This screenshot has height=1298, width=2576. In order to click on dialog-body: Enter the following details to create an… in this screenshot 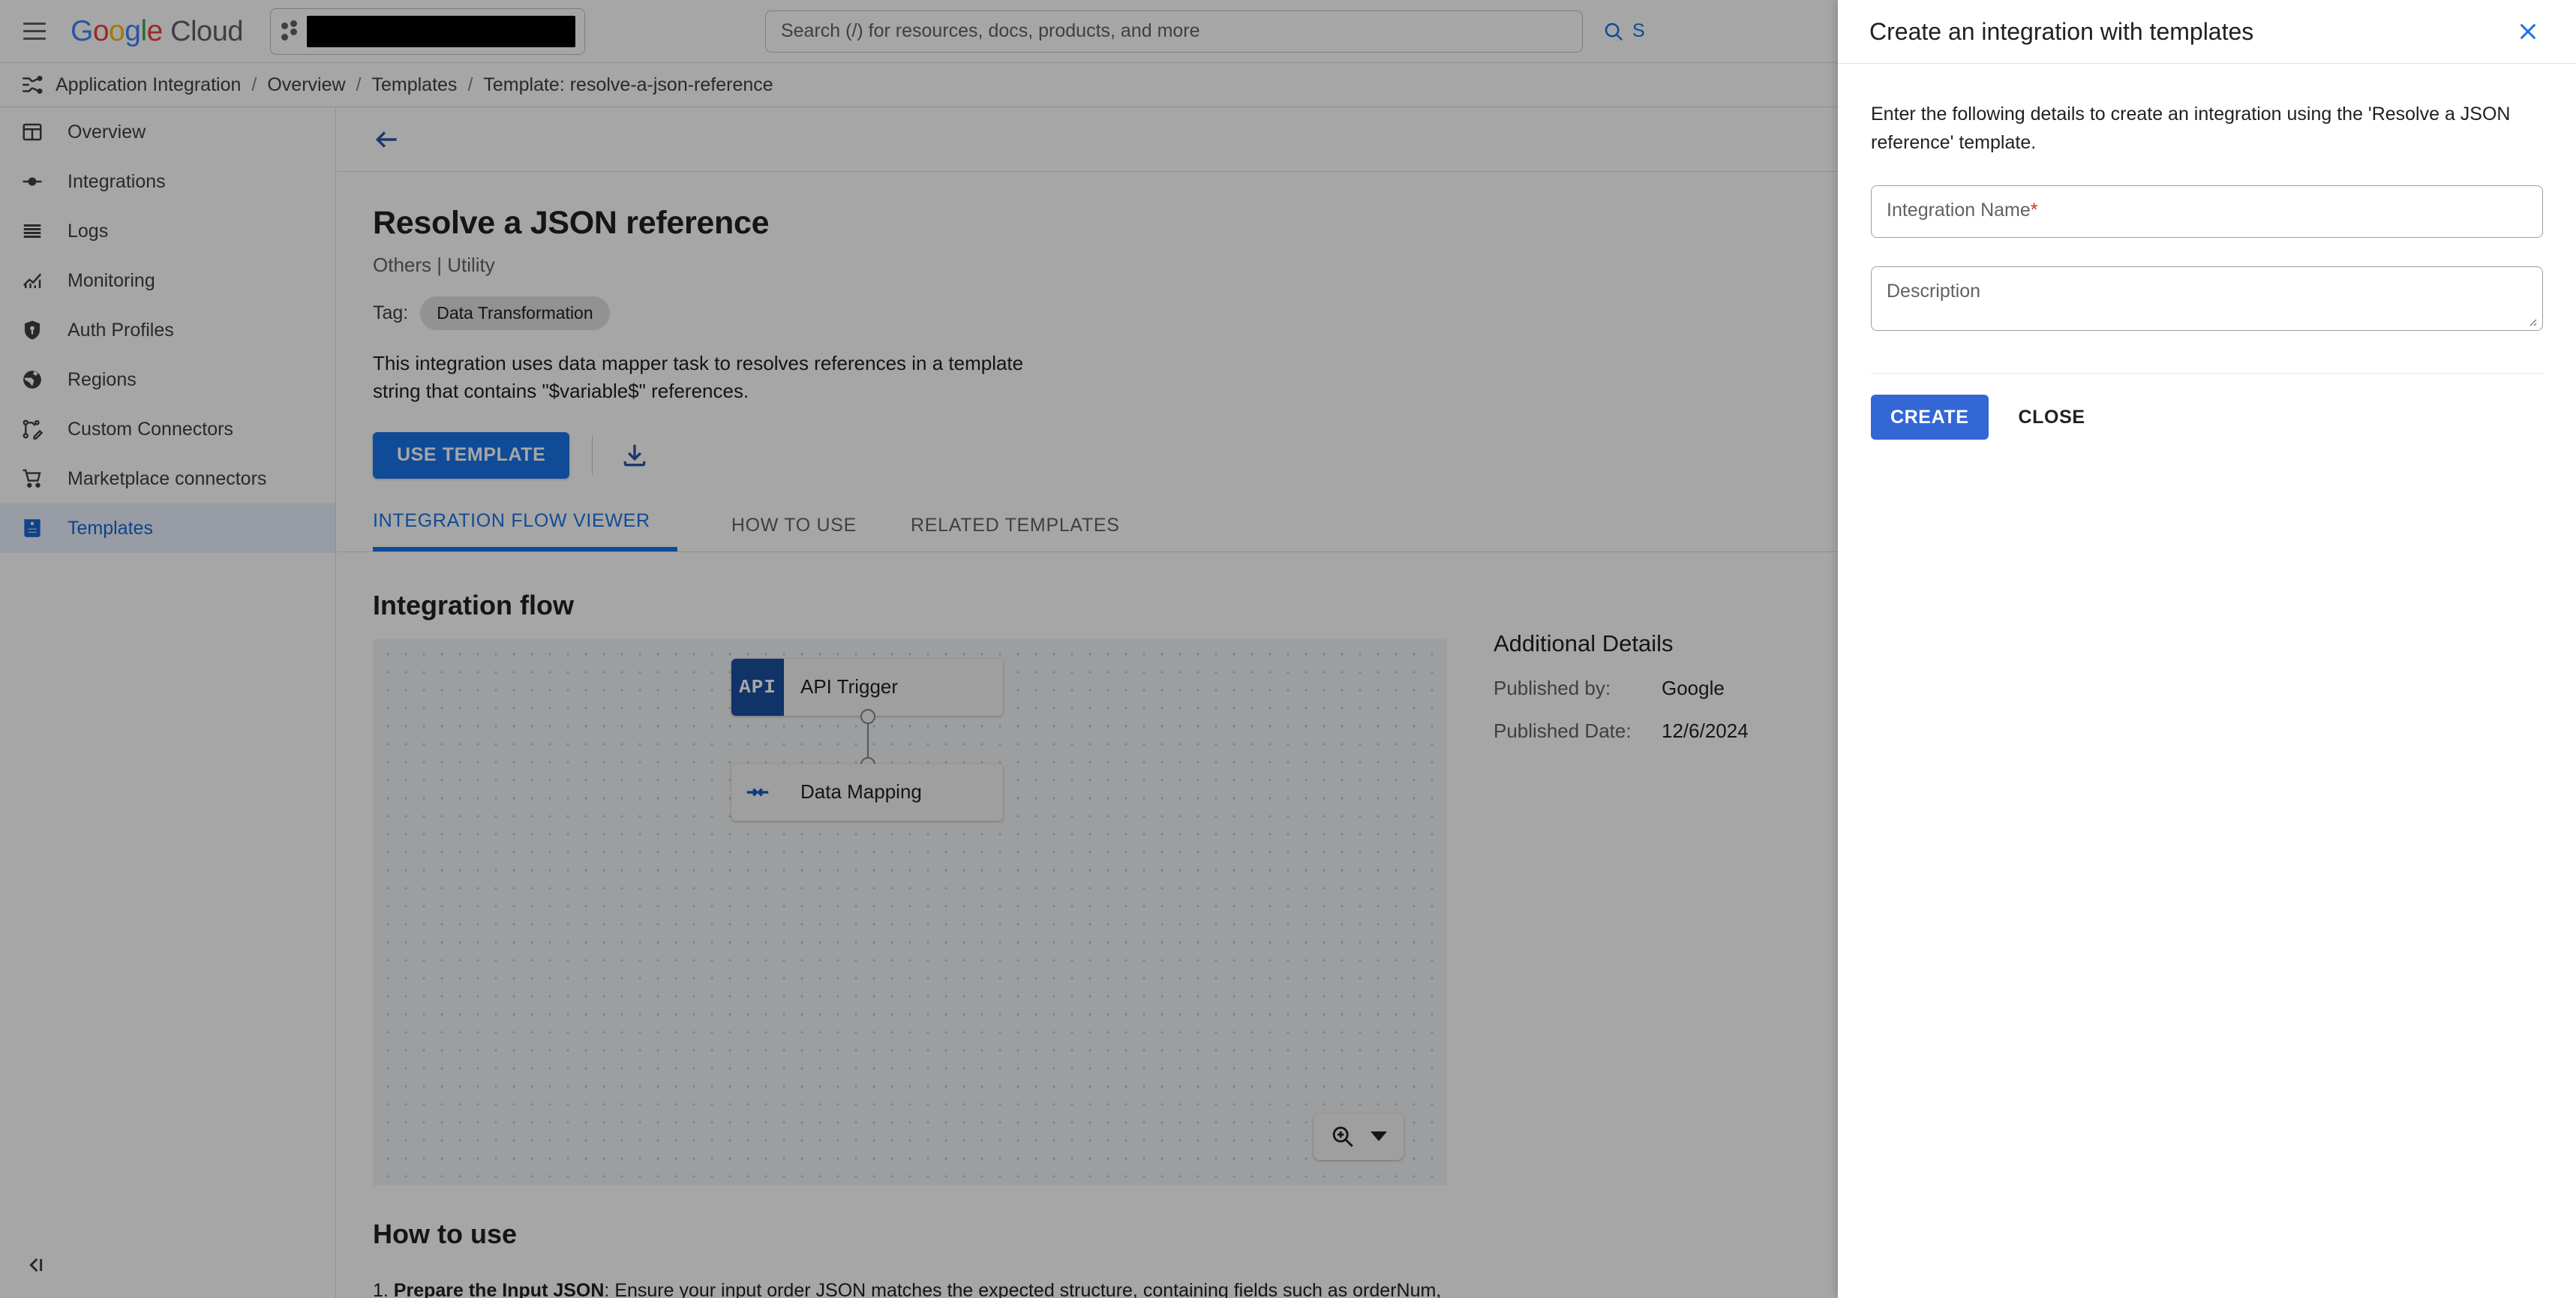, I will do `click(2207, 219)`.